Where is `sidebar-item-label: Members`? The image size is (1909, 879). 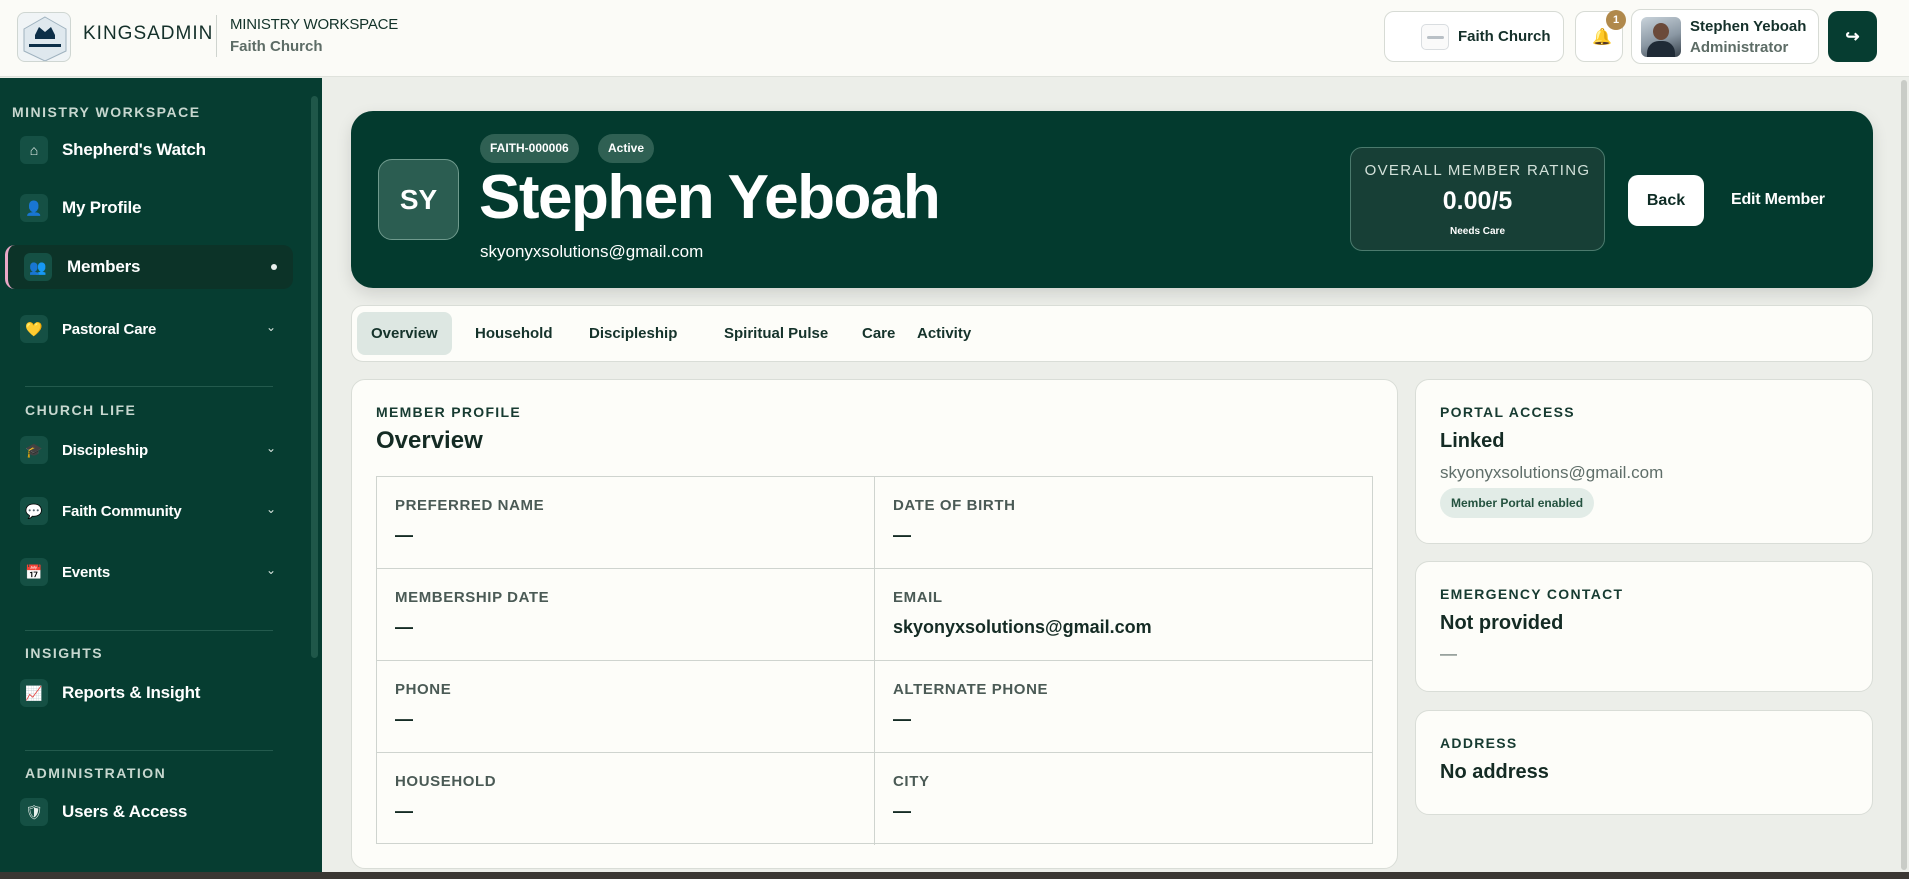
sidebar-item-label: Members is located at coordinates (104, 266).